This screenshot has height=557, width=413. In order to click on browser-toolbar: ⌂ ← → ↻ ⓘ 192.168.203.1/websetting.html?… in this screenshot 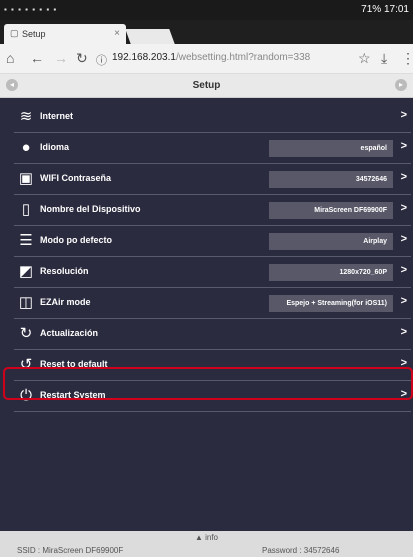, I will do `click(206, 59)`.